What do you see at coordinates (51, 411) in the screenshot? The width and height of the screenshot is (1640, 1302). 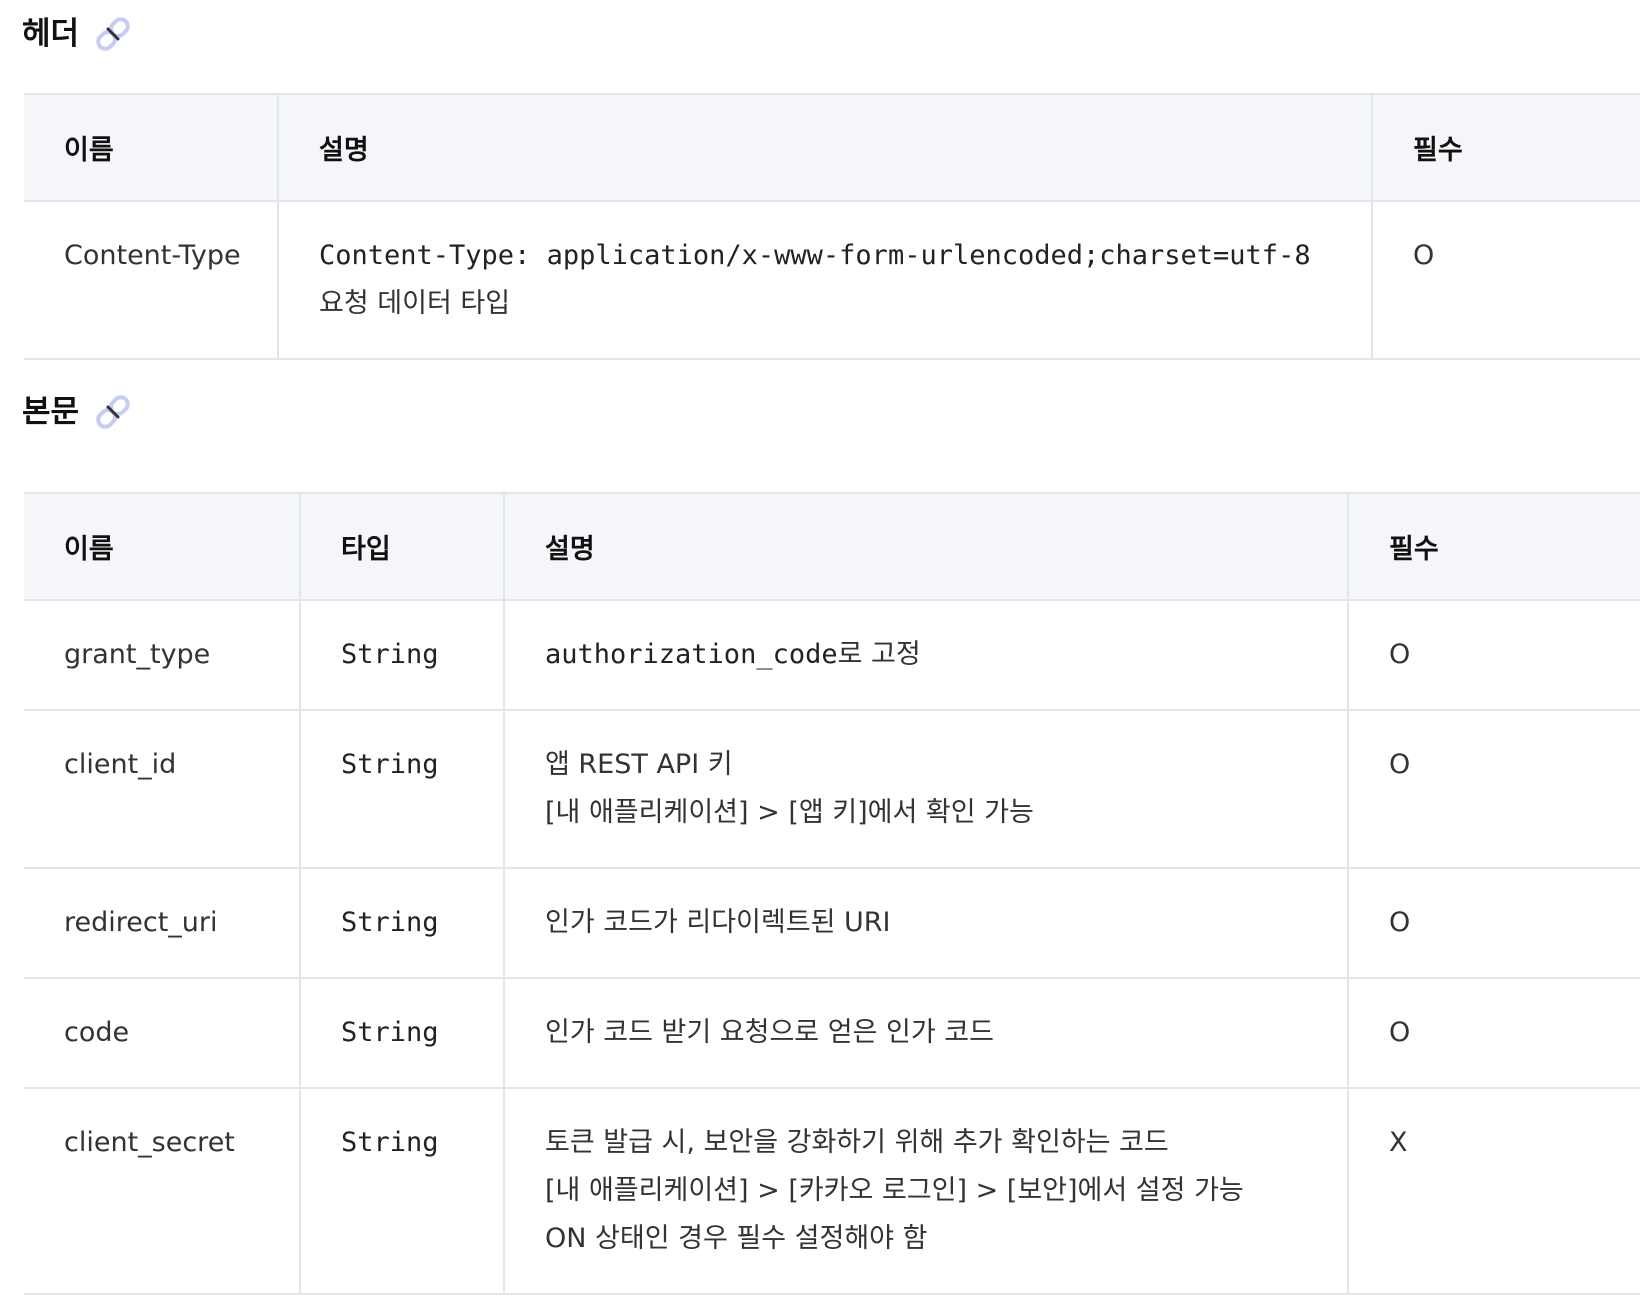 I see `section-title: 본문` at bounding box center [51, 411].